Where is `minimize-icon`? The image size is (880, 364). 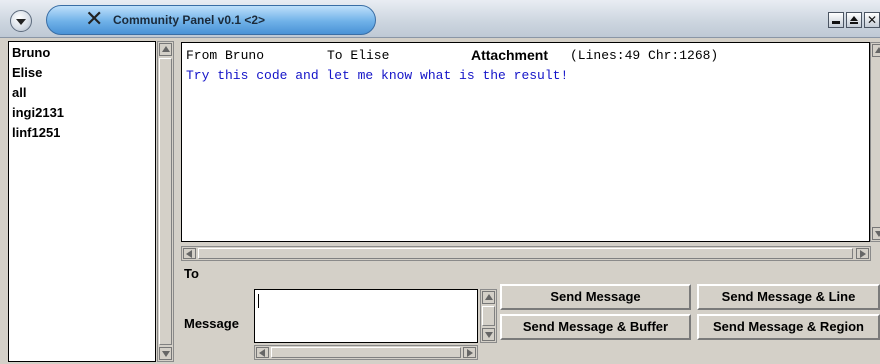
minimize-icon is located at coordinates (836, 20).